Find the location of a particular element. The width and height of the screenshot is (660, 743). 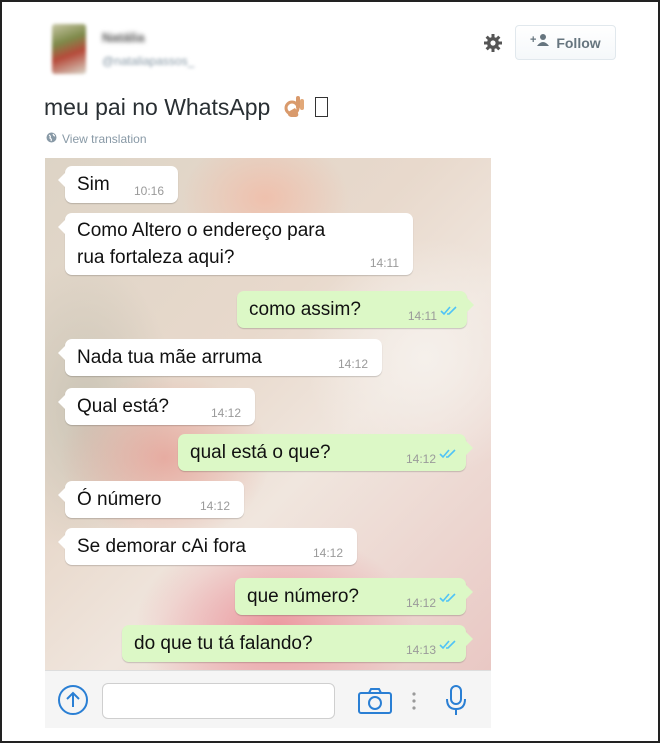

globe-icon is located at coordinates (51, 139).